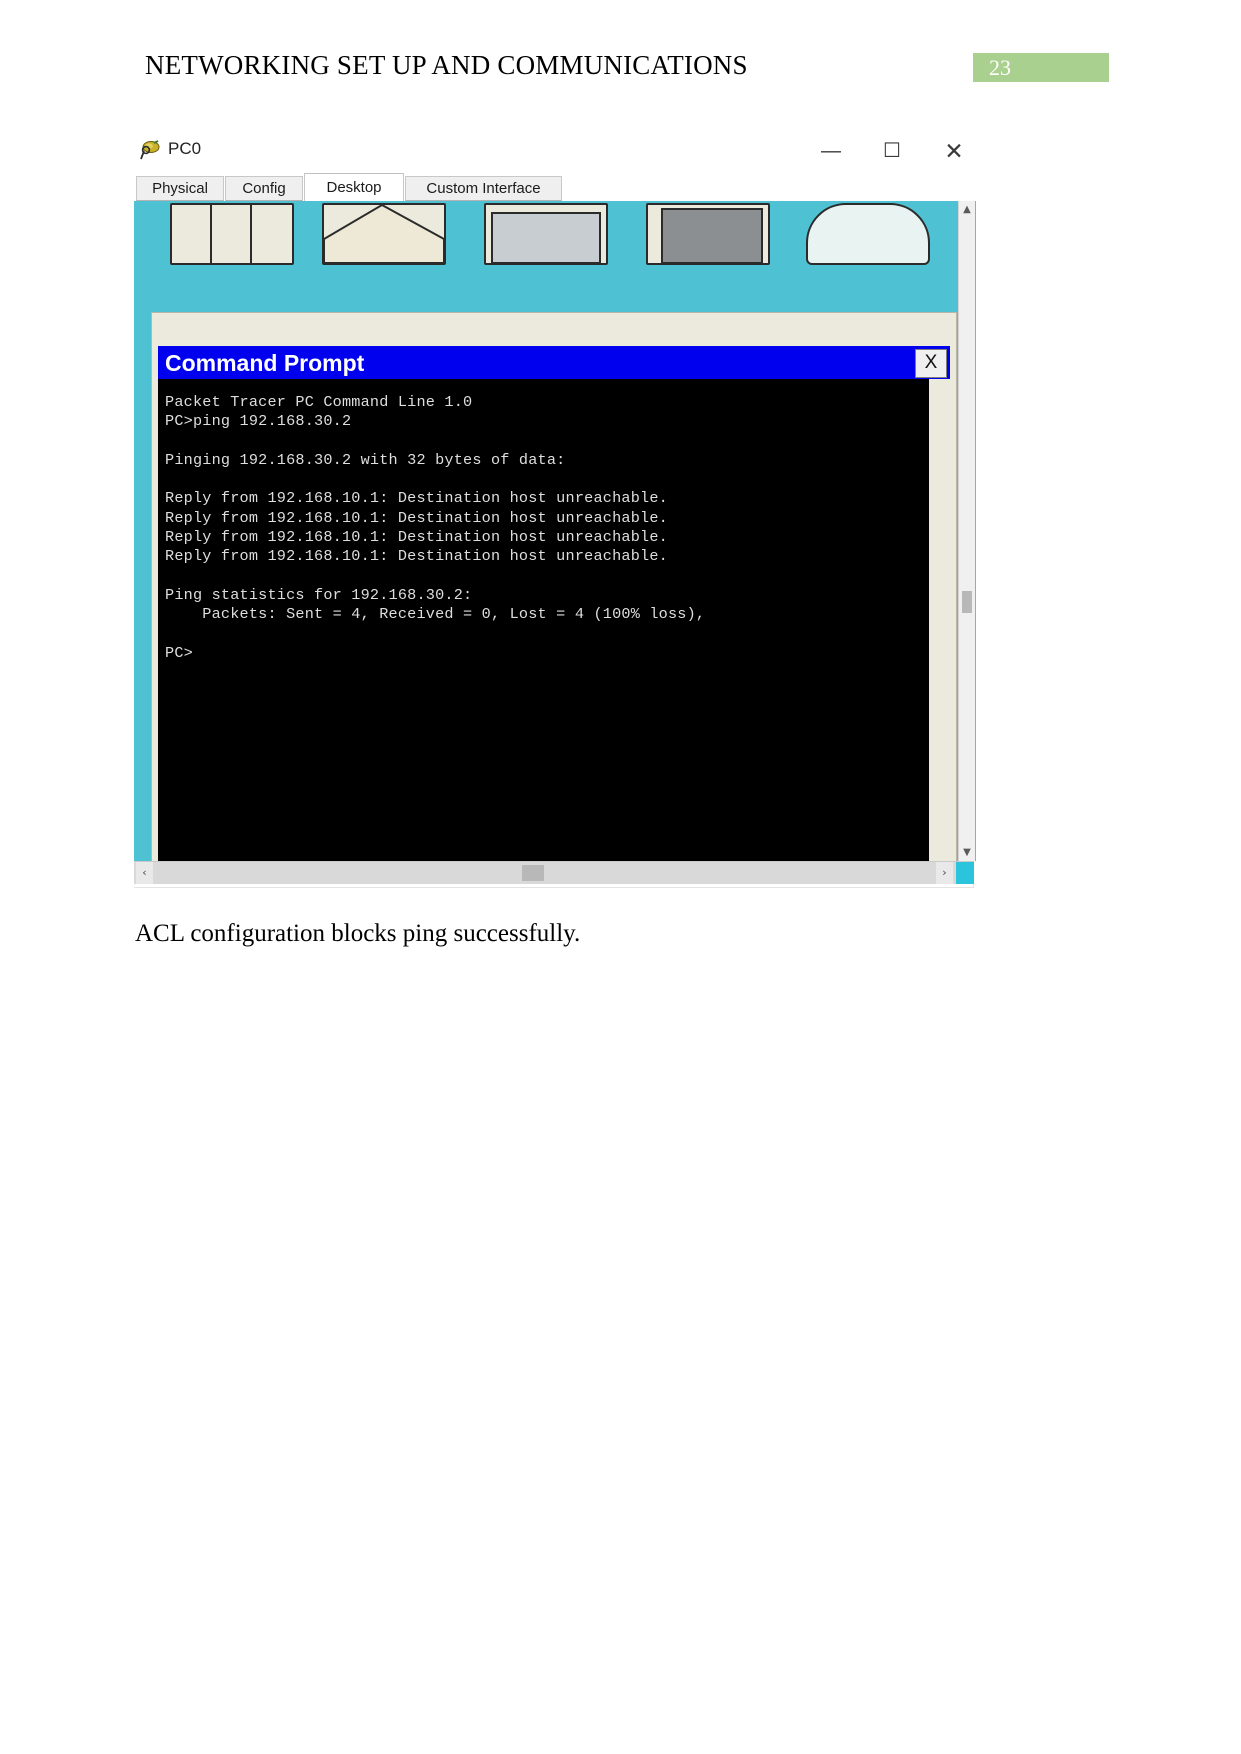  Describe the element at coordinates (954, 151) in the screenshot. I see `close-button: ✕` at that location.